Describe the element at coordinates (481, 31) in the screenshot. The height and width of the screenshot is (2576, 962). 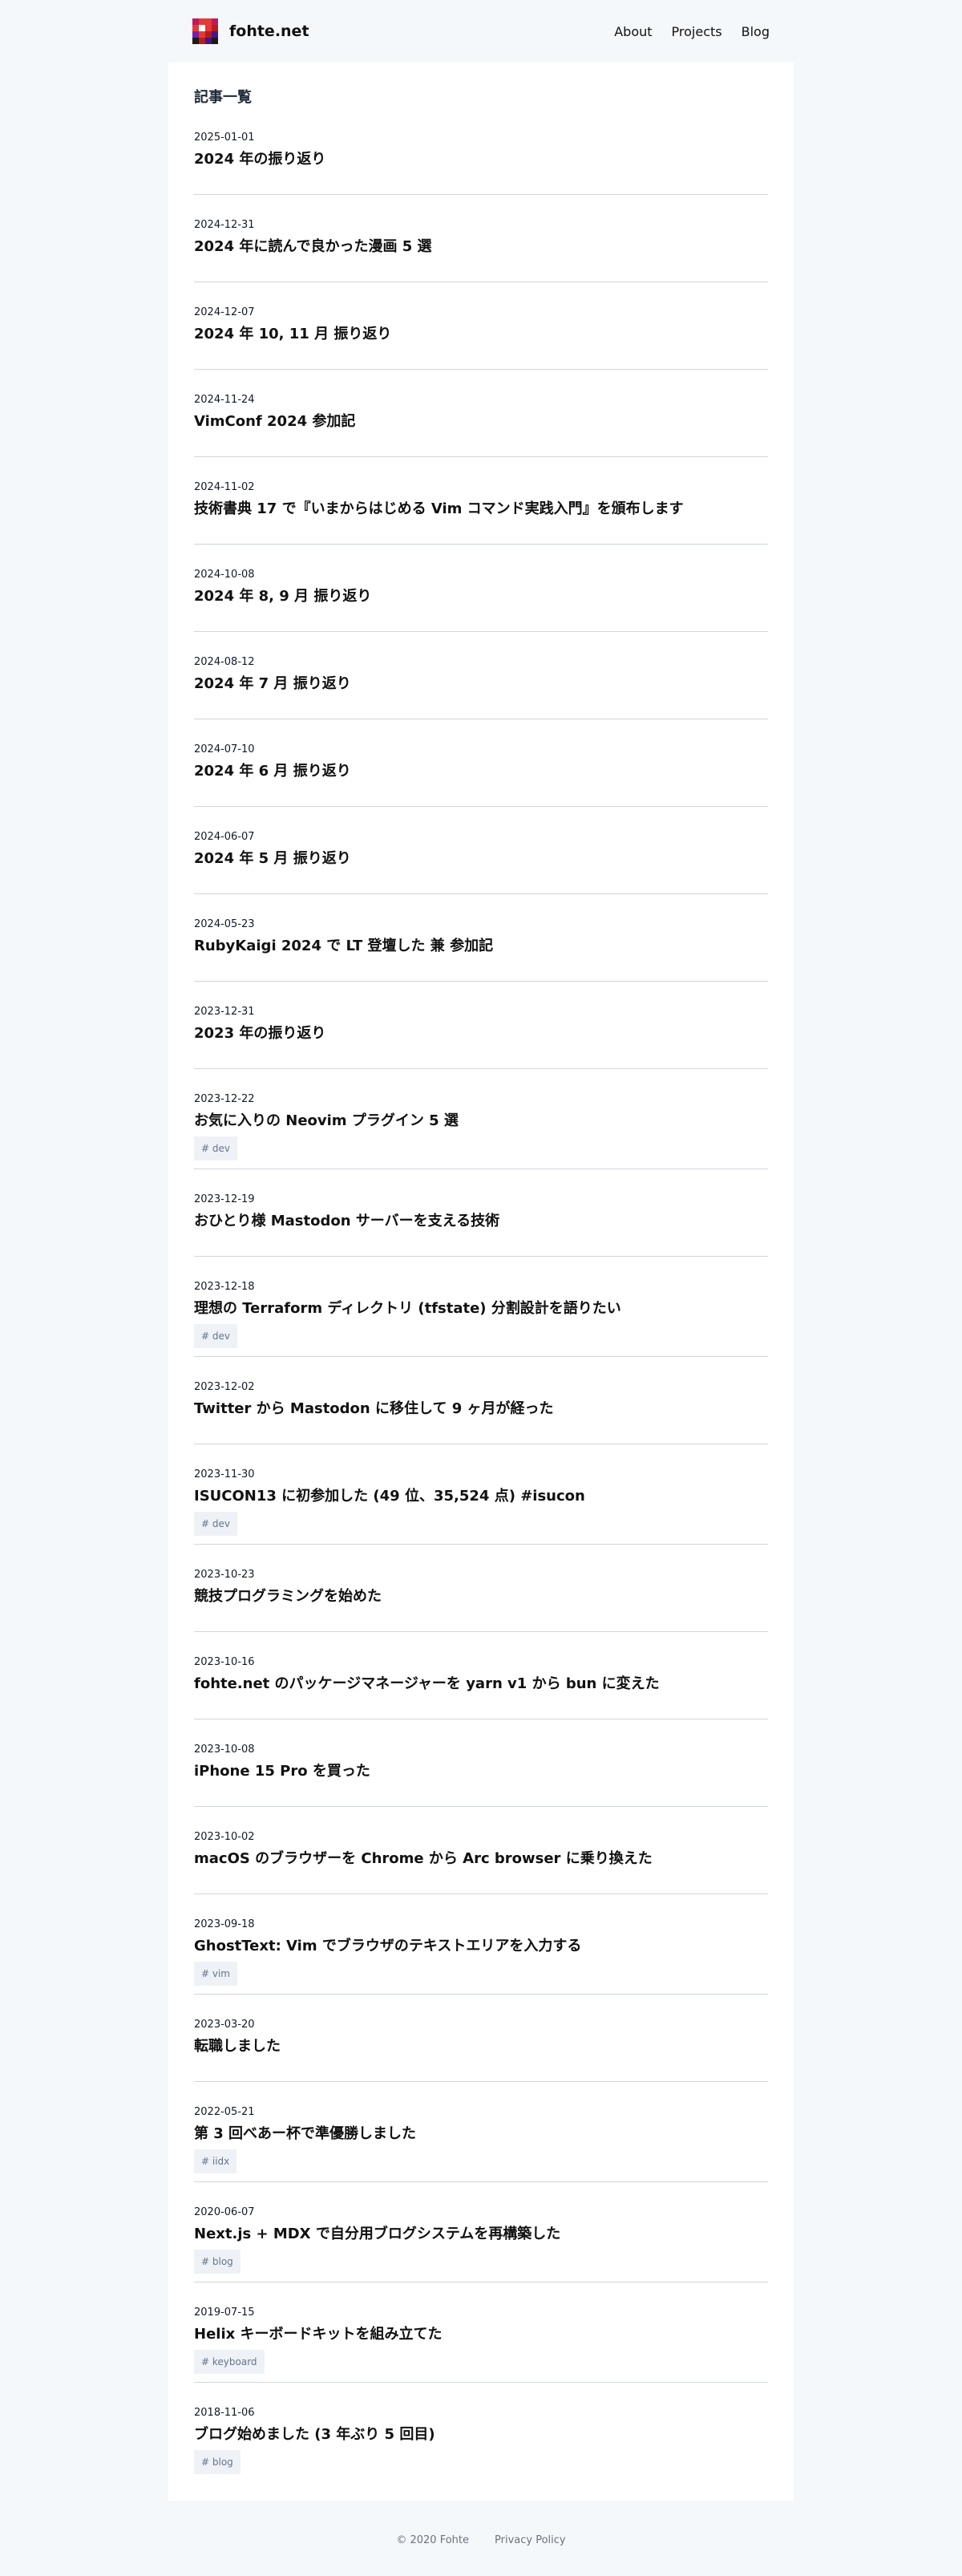
I see `site-header: fohte.net About Projects Blog` at that location.